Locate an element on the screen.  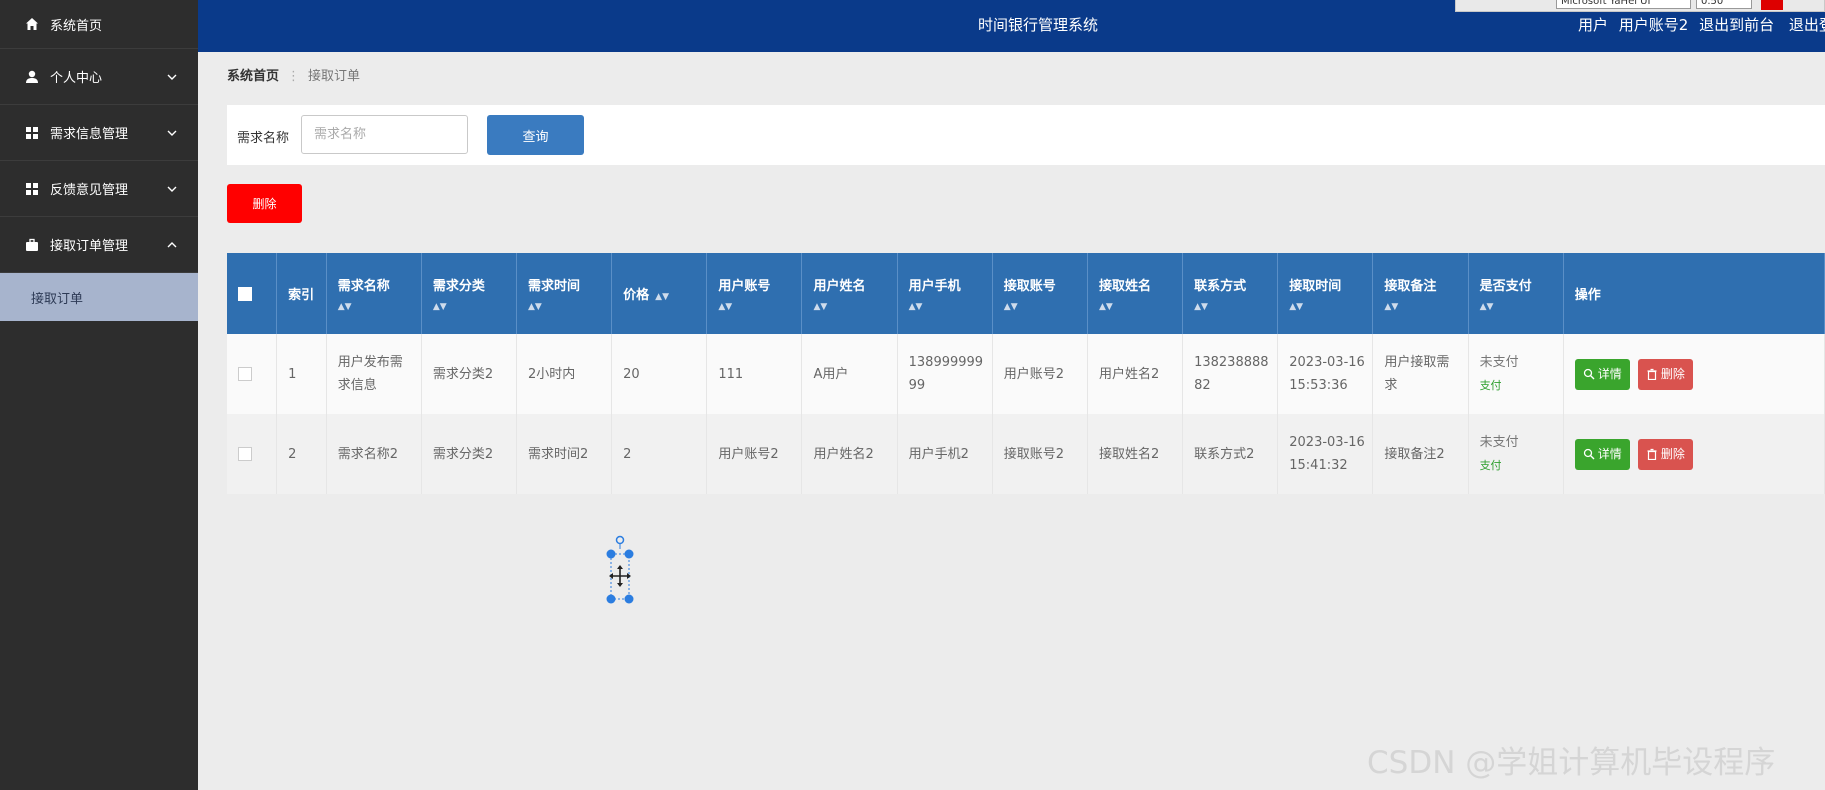
cell-user-name: 用户姓名2 is located at coordinates (849, 454).